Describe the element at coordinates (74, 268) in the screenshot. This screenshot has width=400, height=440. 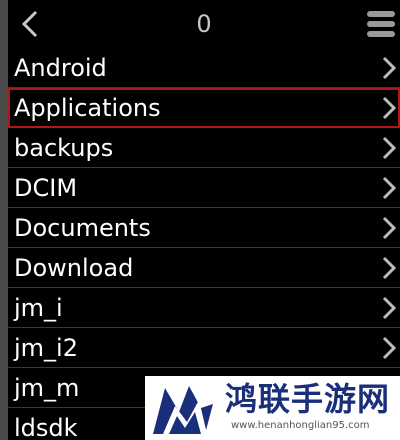
I see `list-item-label: Download` at that location.